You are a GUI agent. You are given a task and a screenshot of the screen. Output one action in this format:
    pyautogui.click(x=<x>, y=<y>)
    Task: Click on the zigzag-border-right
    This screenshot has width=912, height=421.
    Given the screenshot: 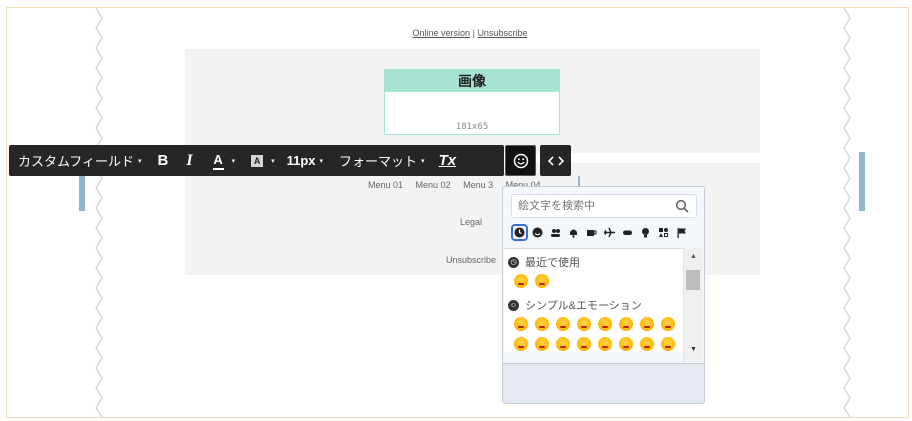 What is the action you would take?
    pyautogui.click(x=847, y=212)
    